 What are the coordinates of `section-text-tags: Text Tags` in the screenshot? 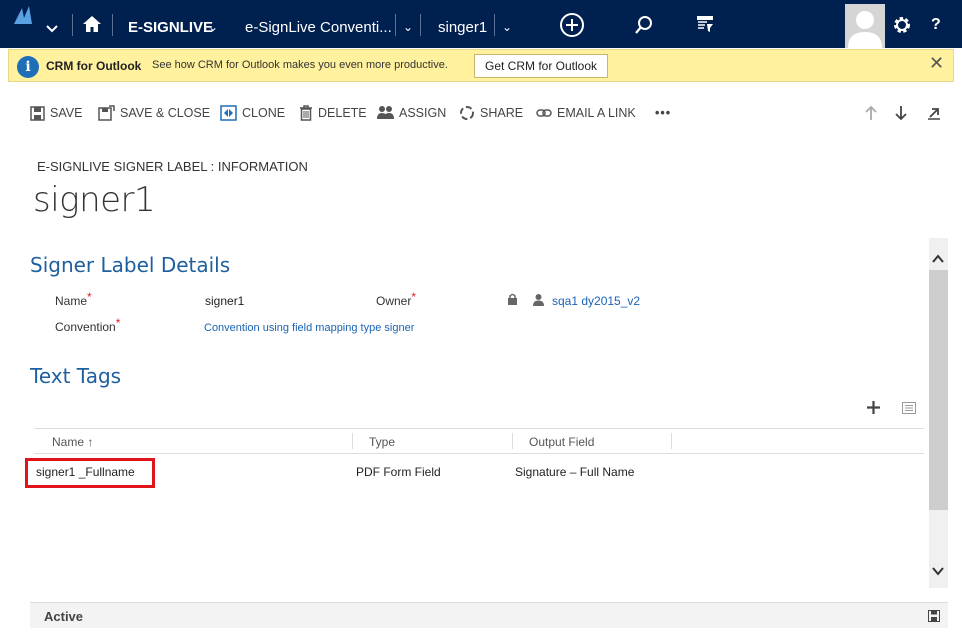 It's located at (76, 376).